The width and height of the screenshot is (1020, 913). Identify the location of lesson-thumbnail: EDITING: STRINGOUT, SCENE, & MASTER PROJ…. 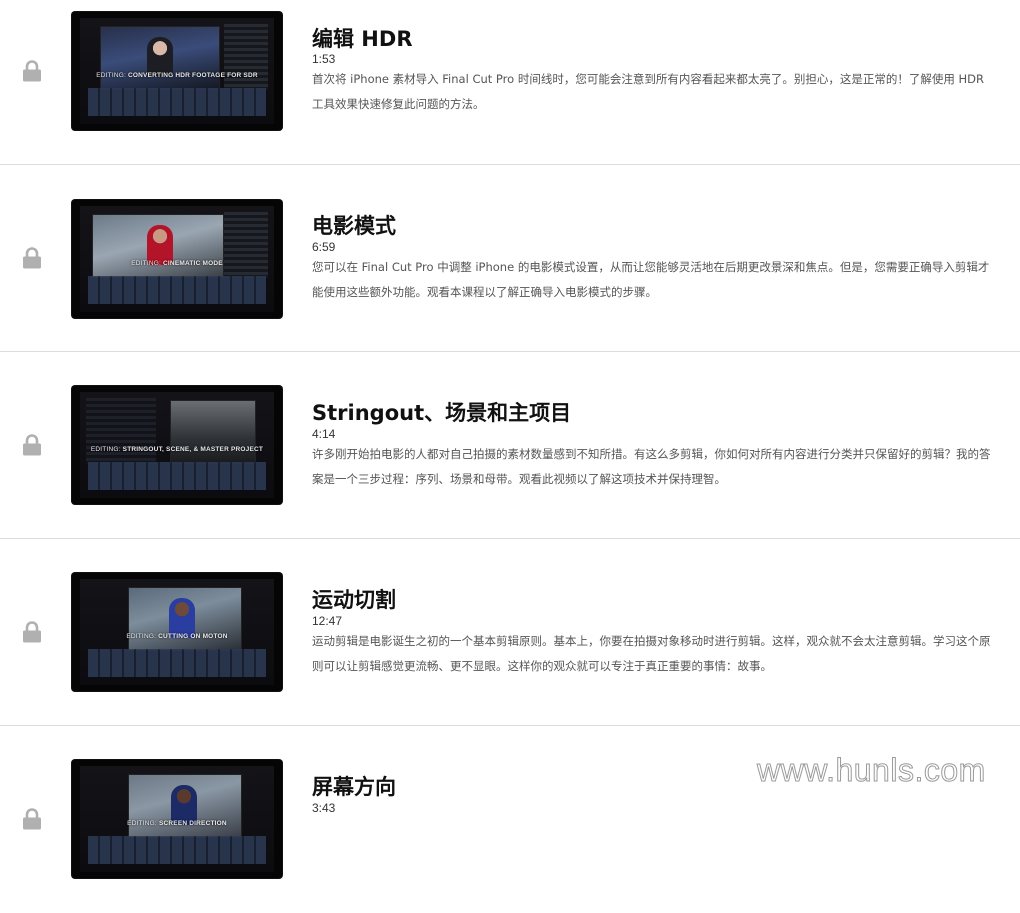
(177, 445).